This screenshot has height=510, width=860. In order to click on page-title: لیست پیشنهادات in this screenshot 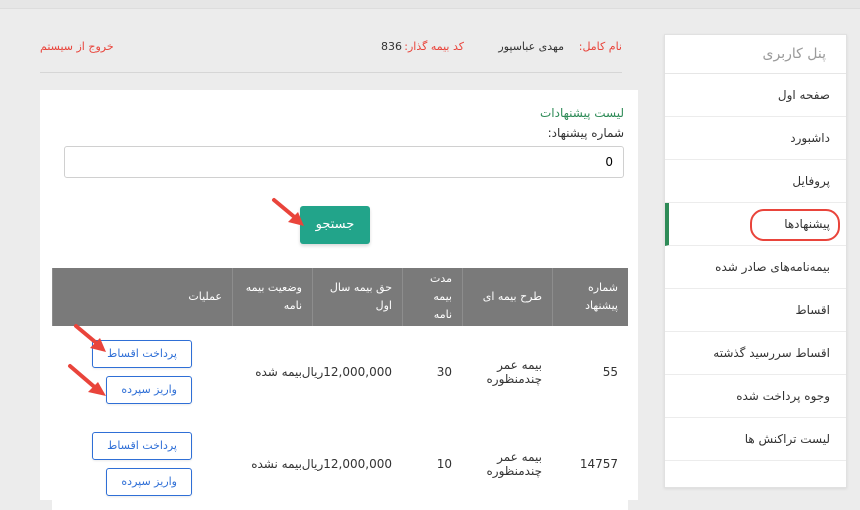, I will do `click(581, 113)`.